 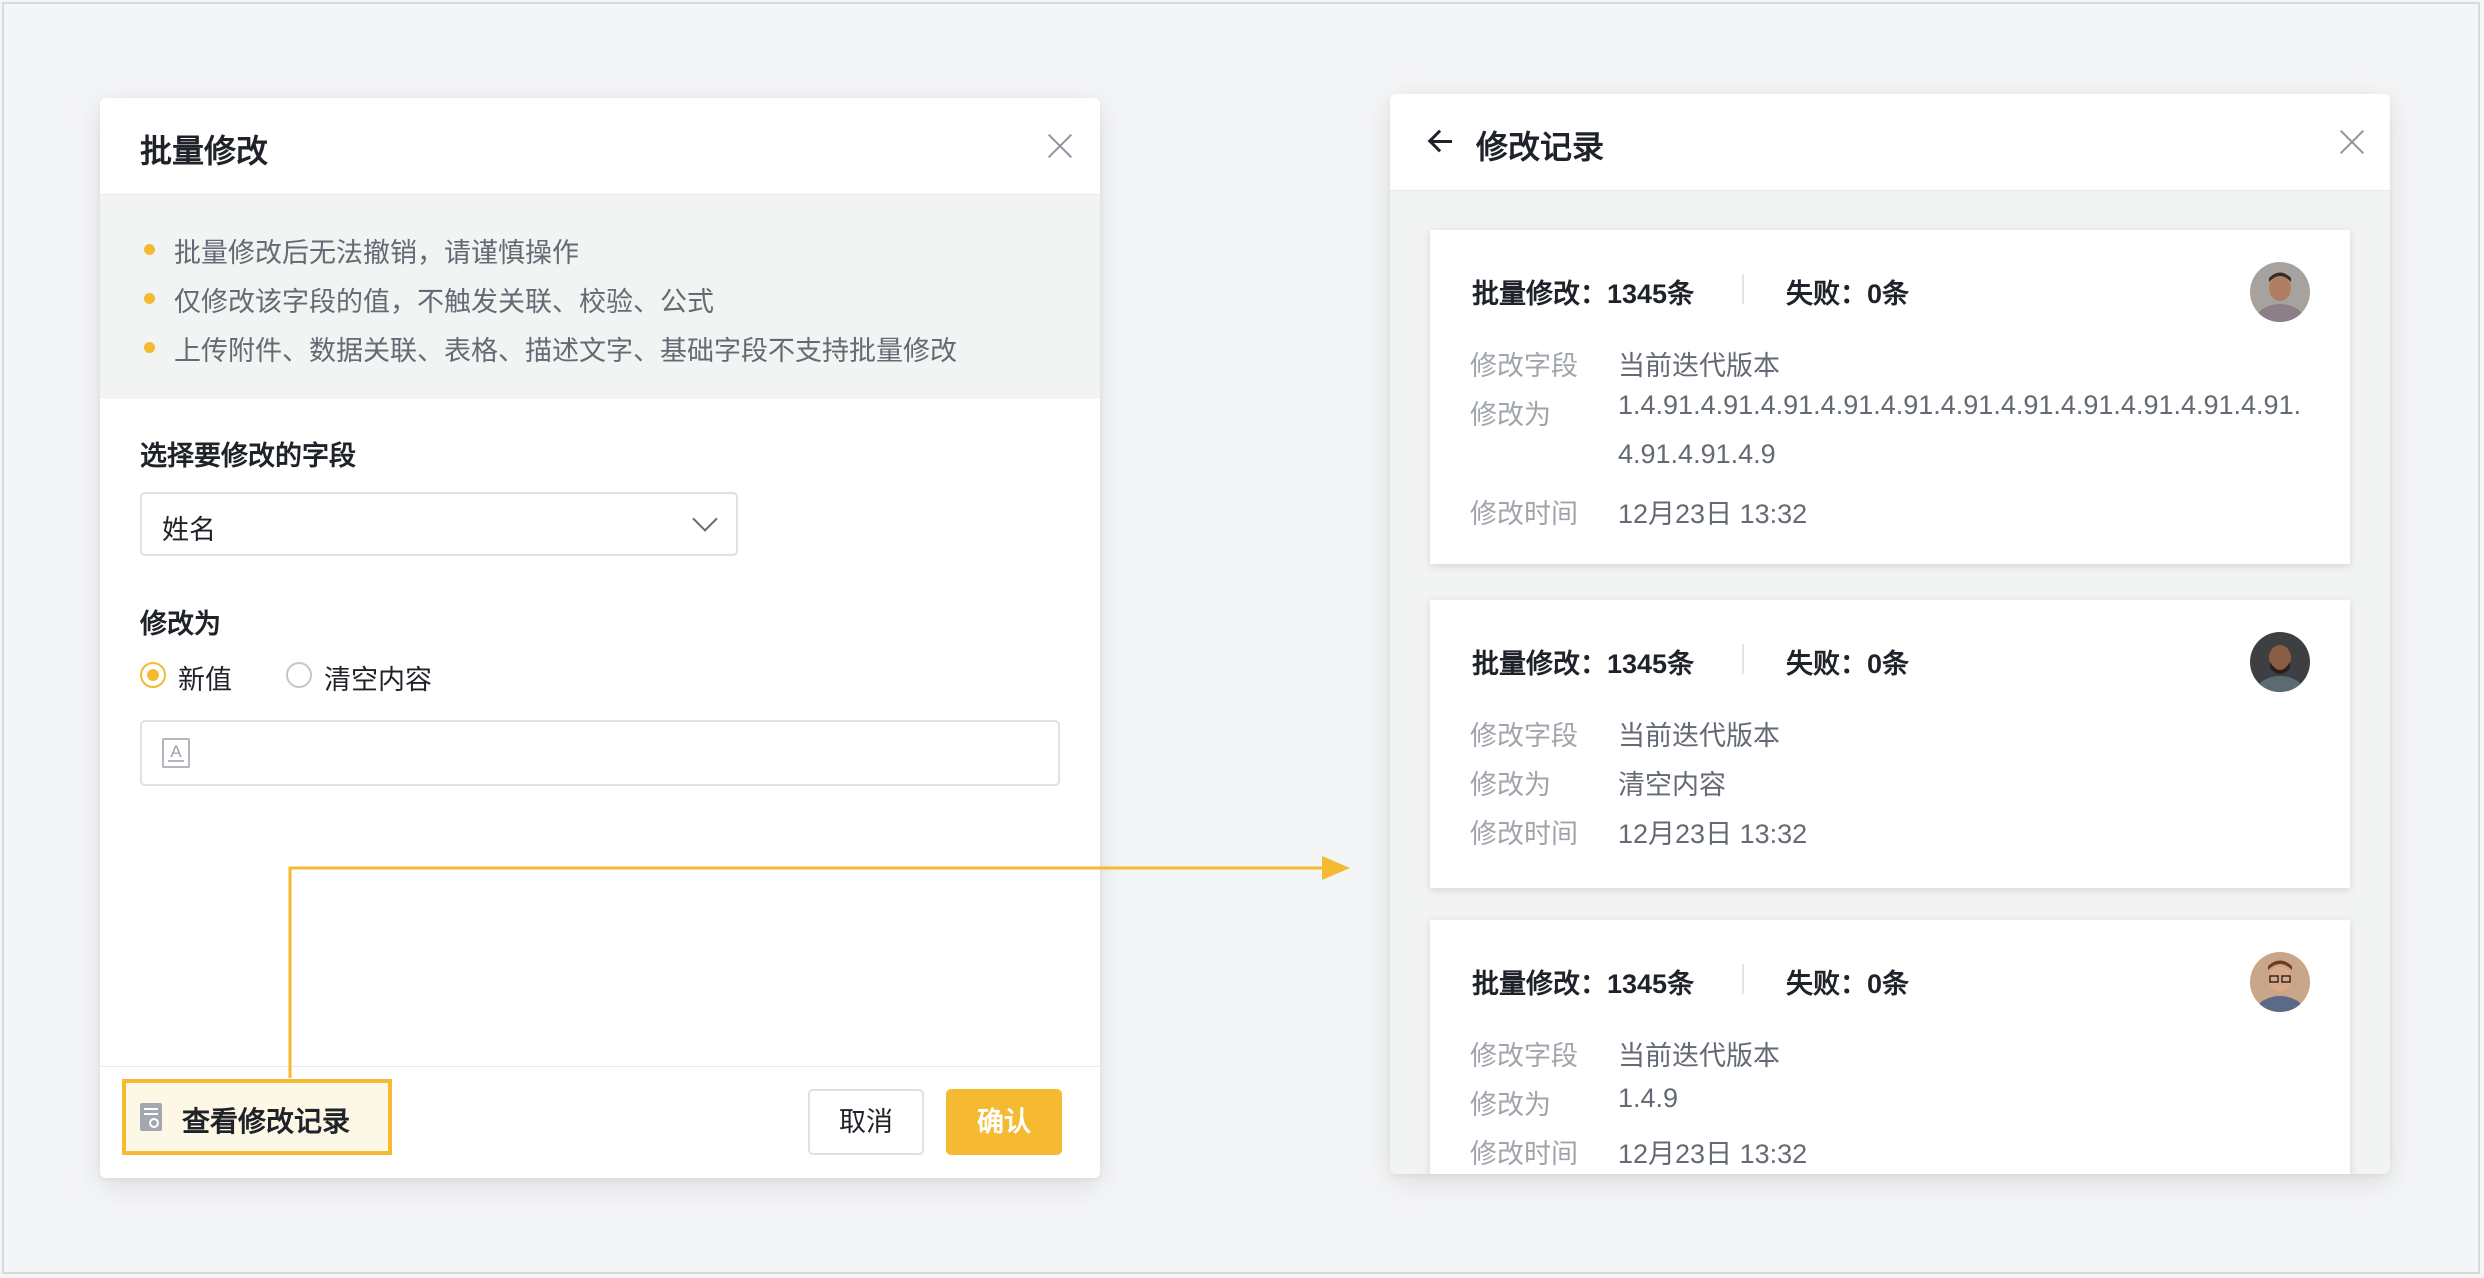 I want to click on panel-header: 修改记录, so click(x=1890, y=142).